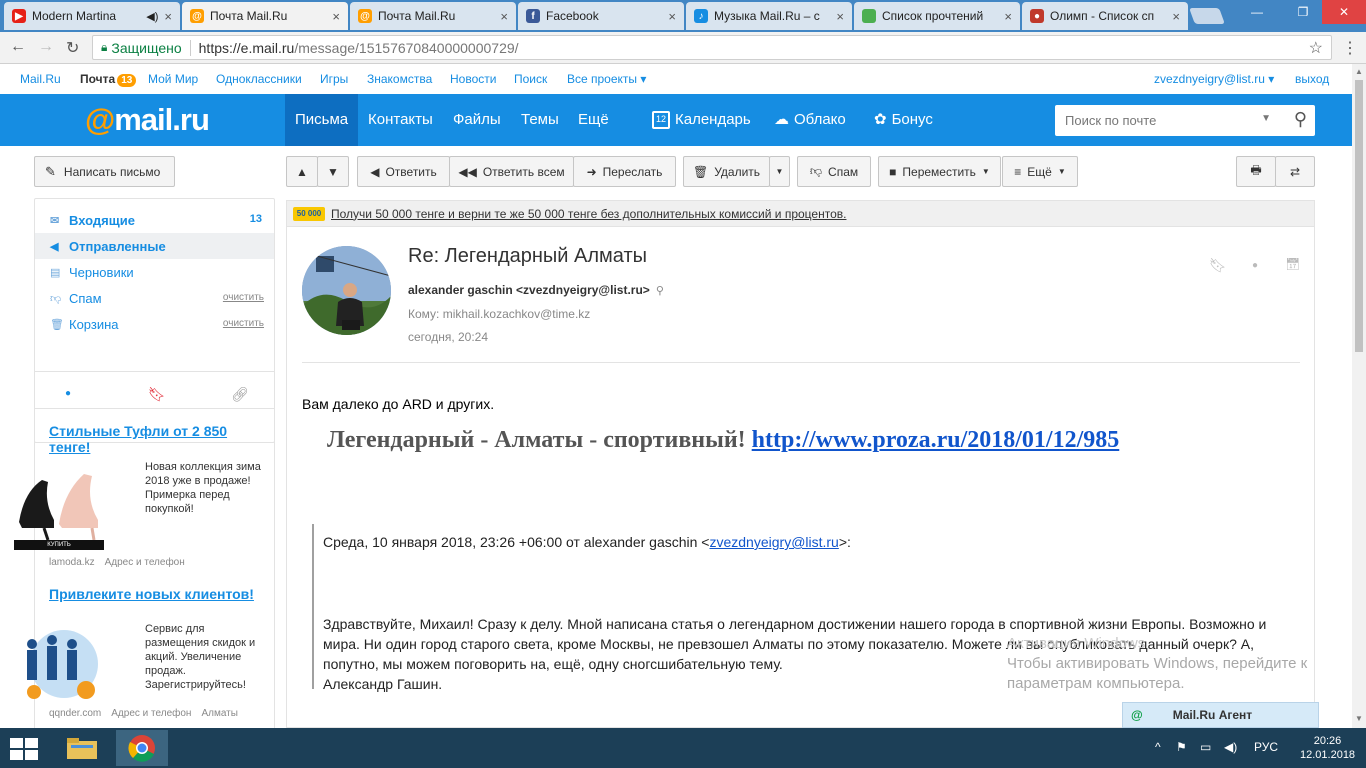 This screenshot has height=768, width=1366. Describe the element at coordinates (40, 79) in the screenshot. I see `topline-link-mailru: Mail.Ru` at that location.